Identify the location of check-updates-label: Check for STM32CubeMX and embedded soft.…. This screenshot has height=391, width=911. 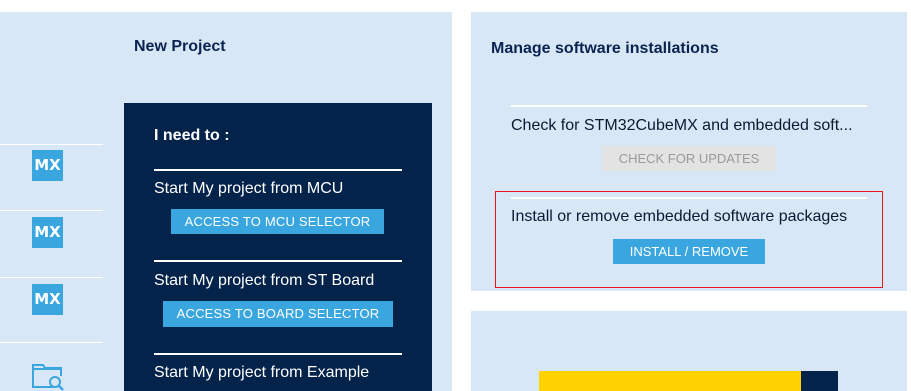
(682, 125).